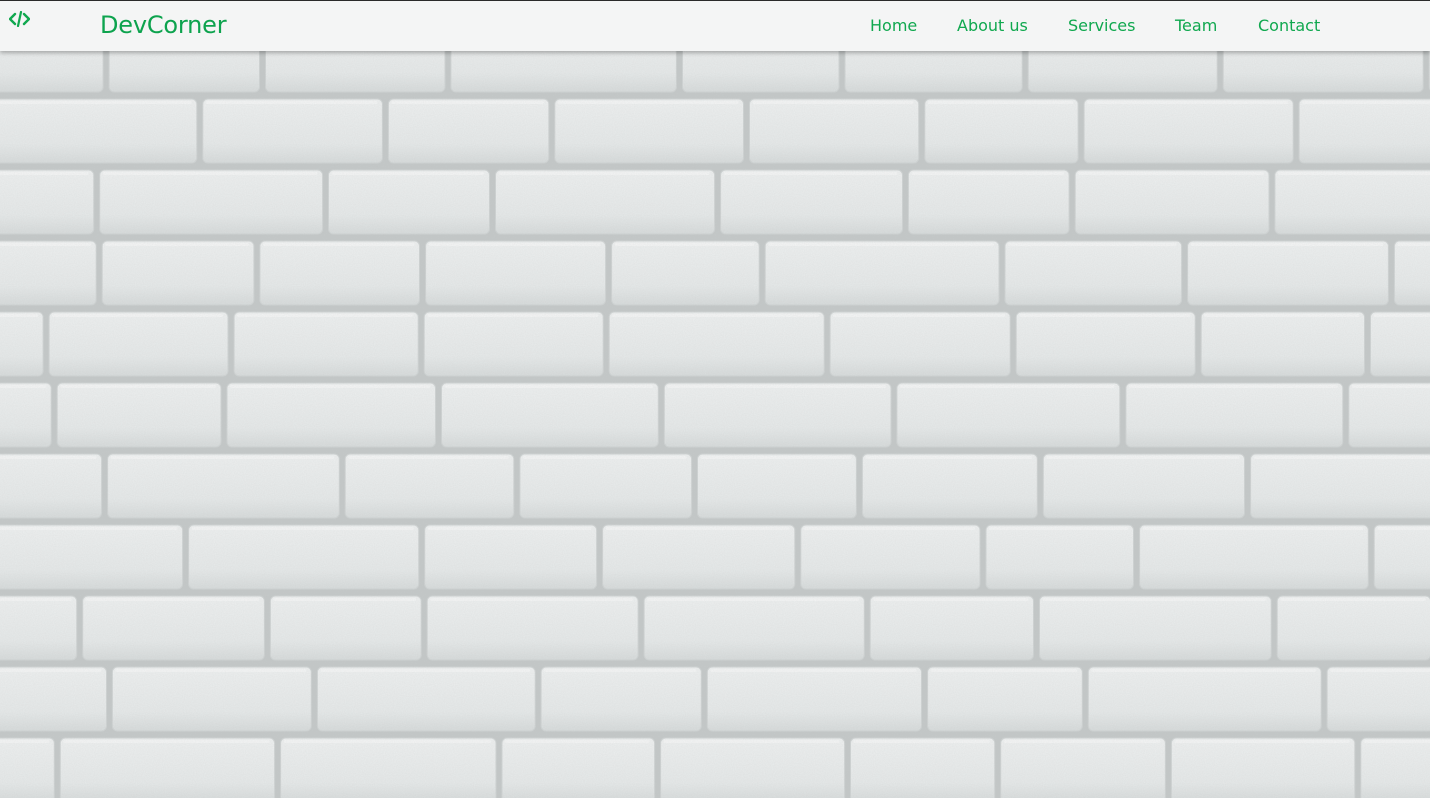  I want to click on nav-menu: Home About us Services Team Contact, so click(715, 27).